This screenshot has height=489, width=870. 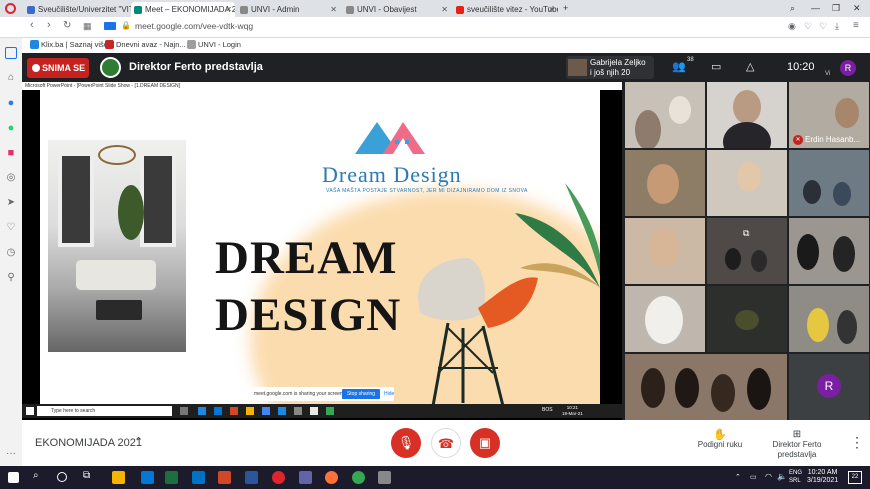 I want to click on stop-sharing-button: Stop sharing, so click(x=361, y=394).